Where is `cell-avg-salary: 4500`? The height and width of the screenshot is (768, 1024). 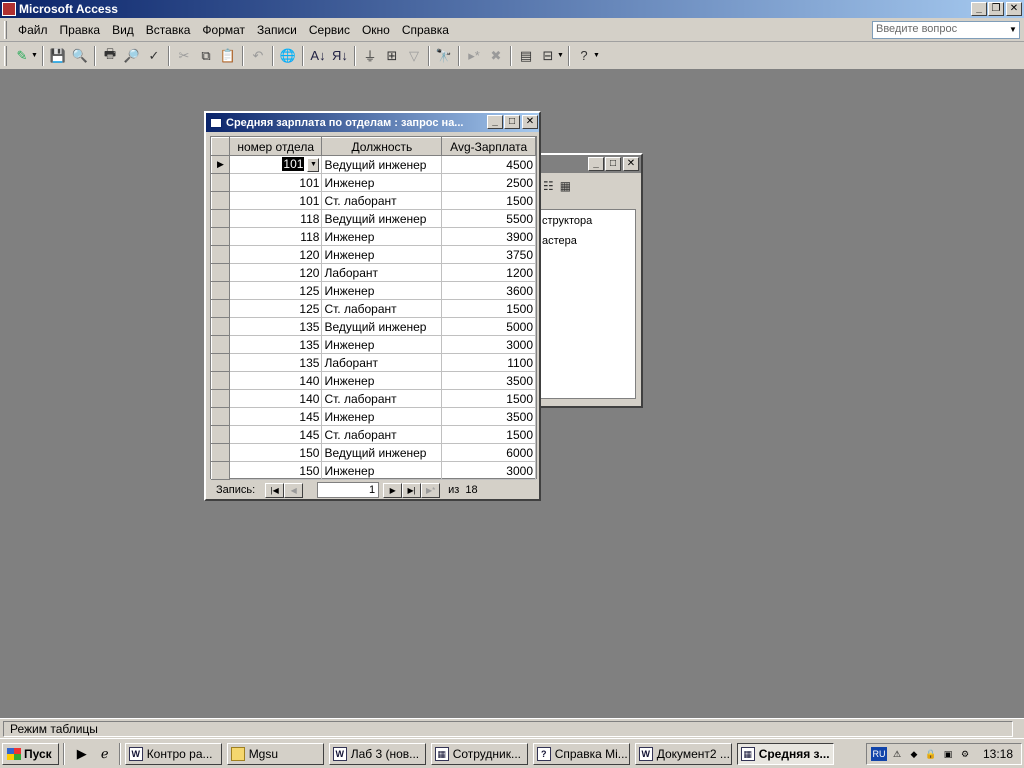 cell-avg-salary: 4500 is located at coordinates (488, 164).